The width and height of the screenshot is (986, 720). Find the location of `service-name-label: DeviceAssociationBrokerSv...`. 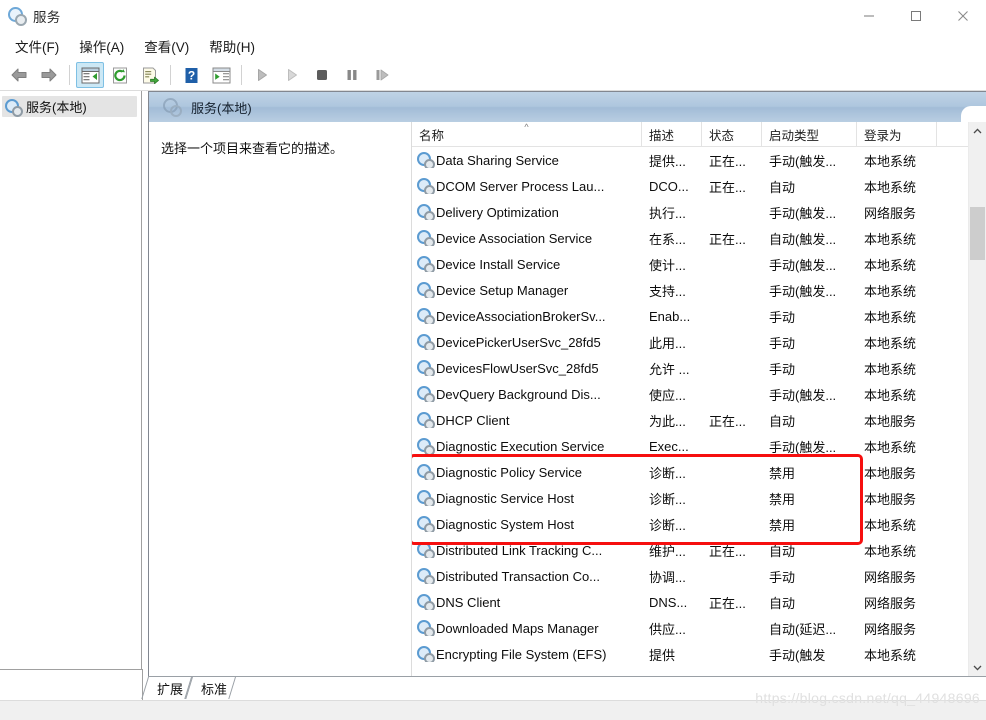

service-name-label: DeviceAssociationBrokerSv... is located at coordinates (521, 316).